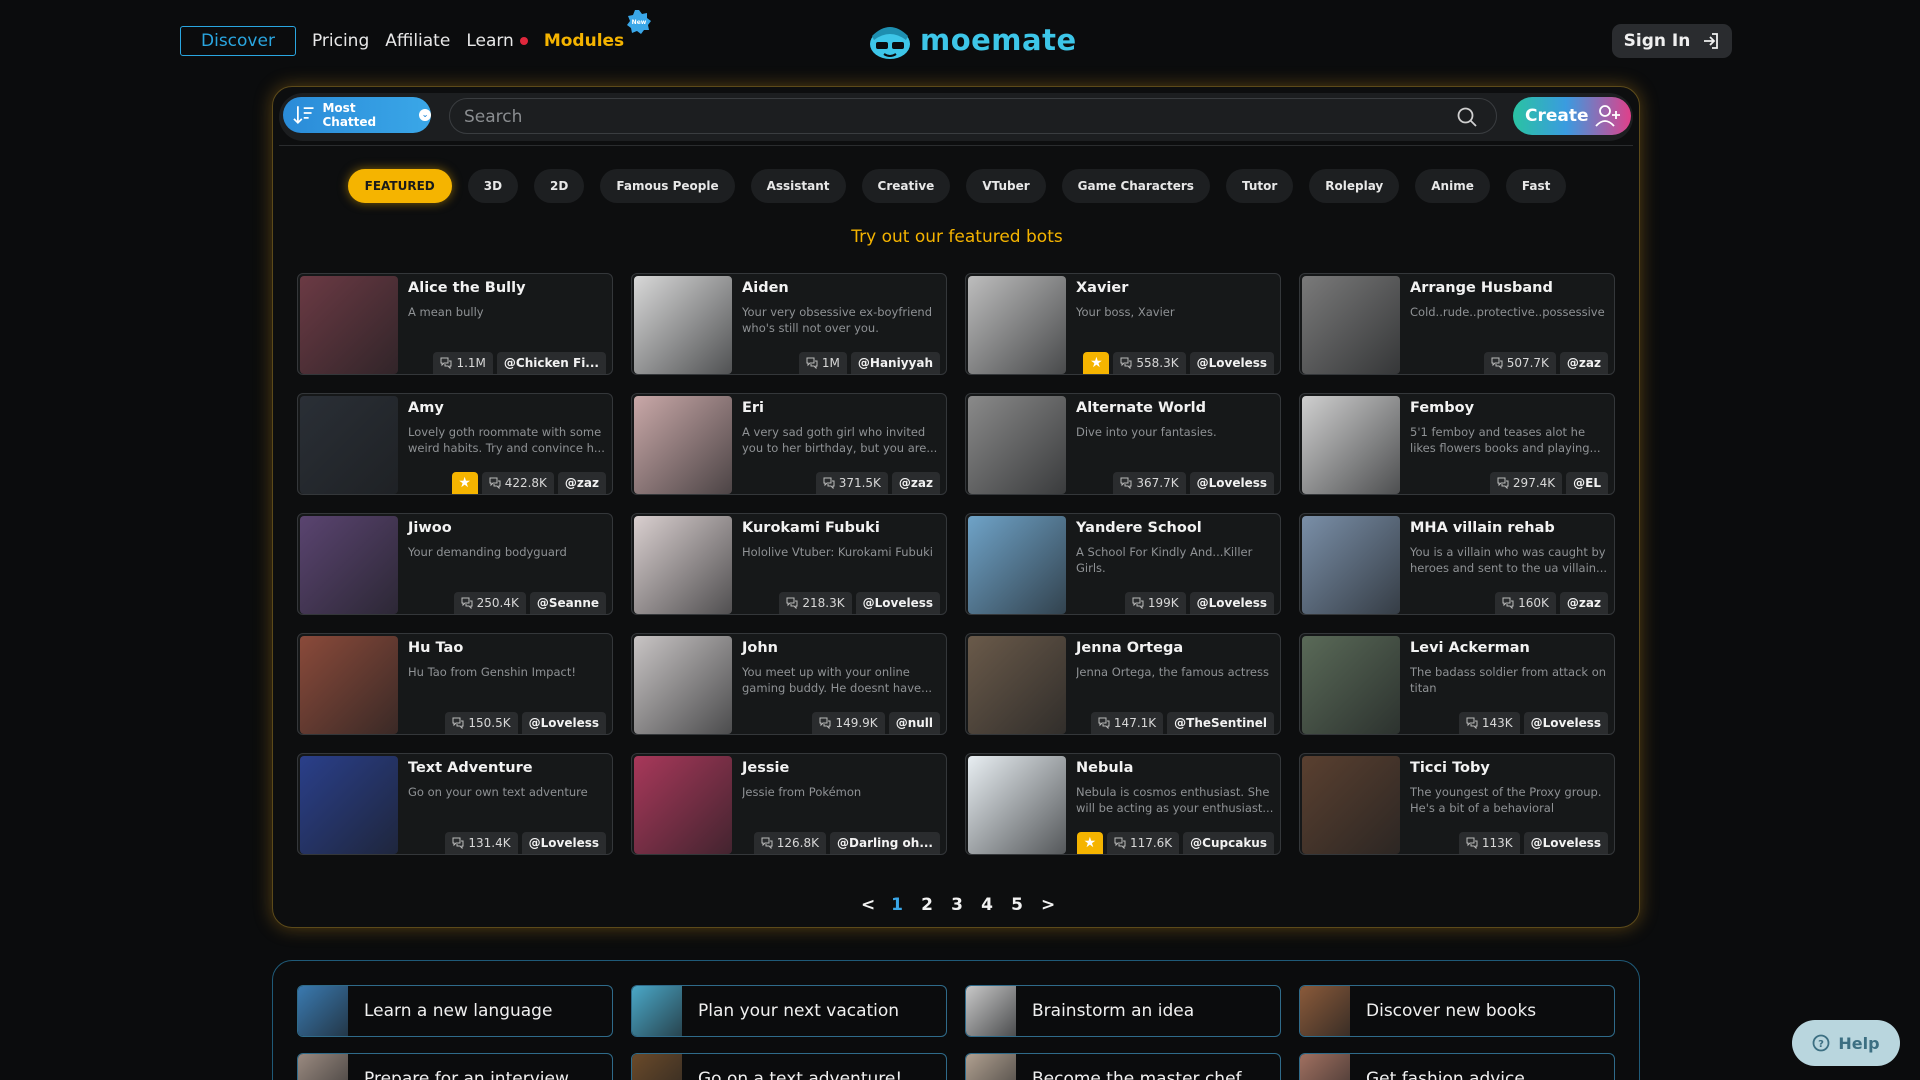  Describe the element at coordinates (789, 1011) in the screenshot. I see `suggestion-item: Plan your next vacation` at that location.